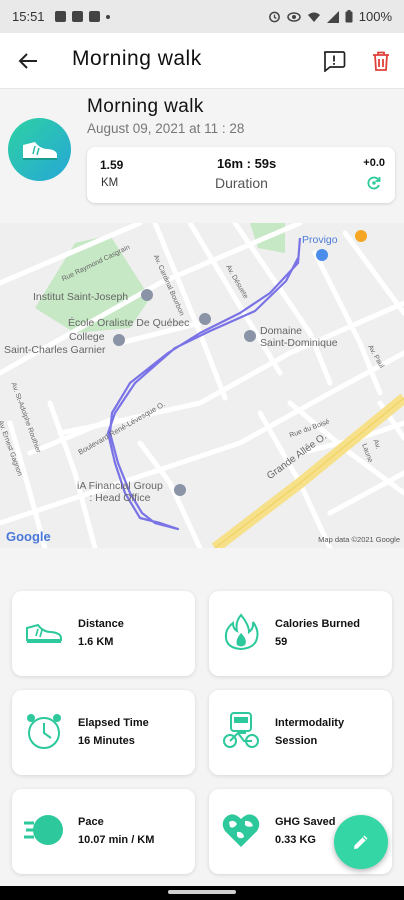 This screenshot has height=900, width=404. What do you see at coordinates (43, 830) in the screenshot?
I see `pace-icon` at bounding box center [43, 830].